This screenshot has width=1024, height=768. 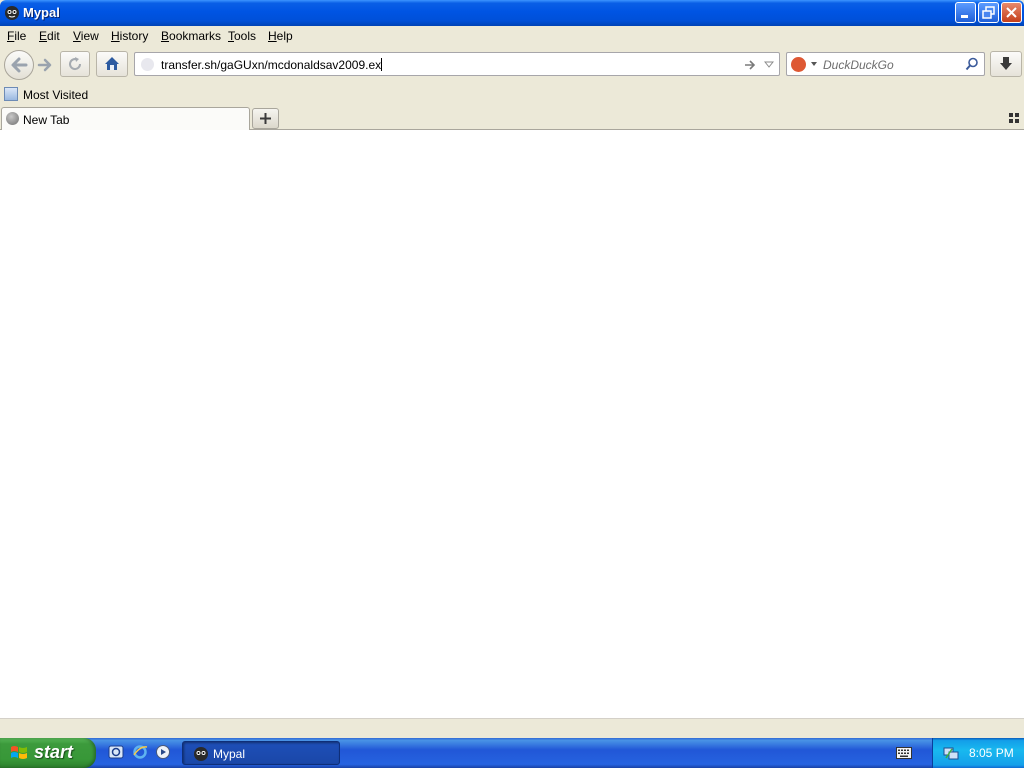 I want to click on minimize-icon, so click(x=964, y=16).